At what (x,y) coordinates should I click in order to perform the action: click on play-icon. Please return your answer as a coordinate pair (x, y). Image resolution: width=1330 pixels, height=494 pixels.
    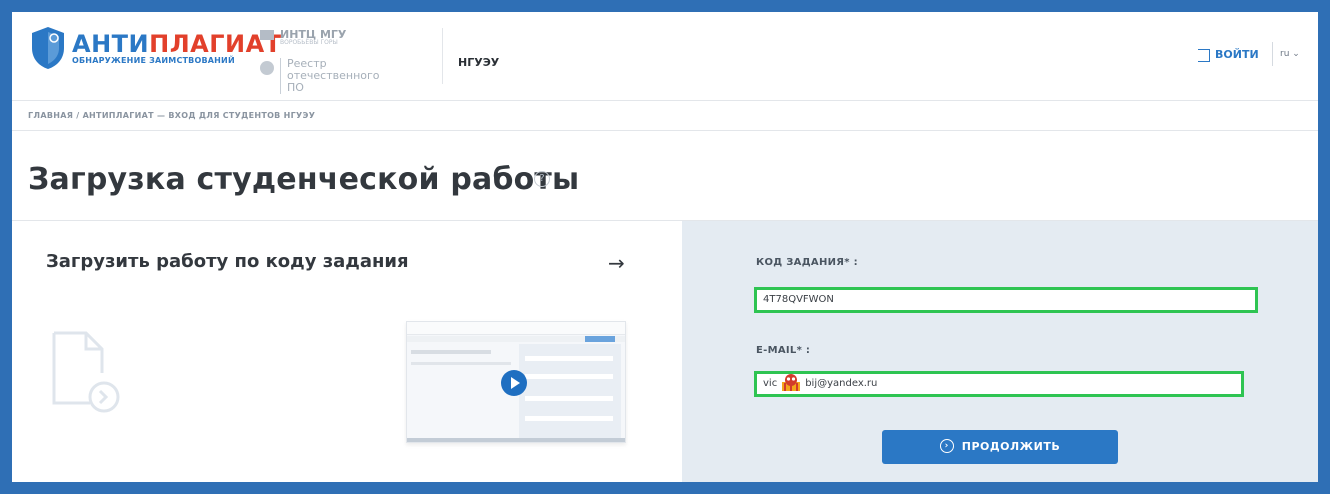
    Looking at the image, I should click on (514, 383).